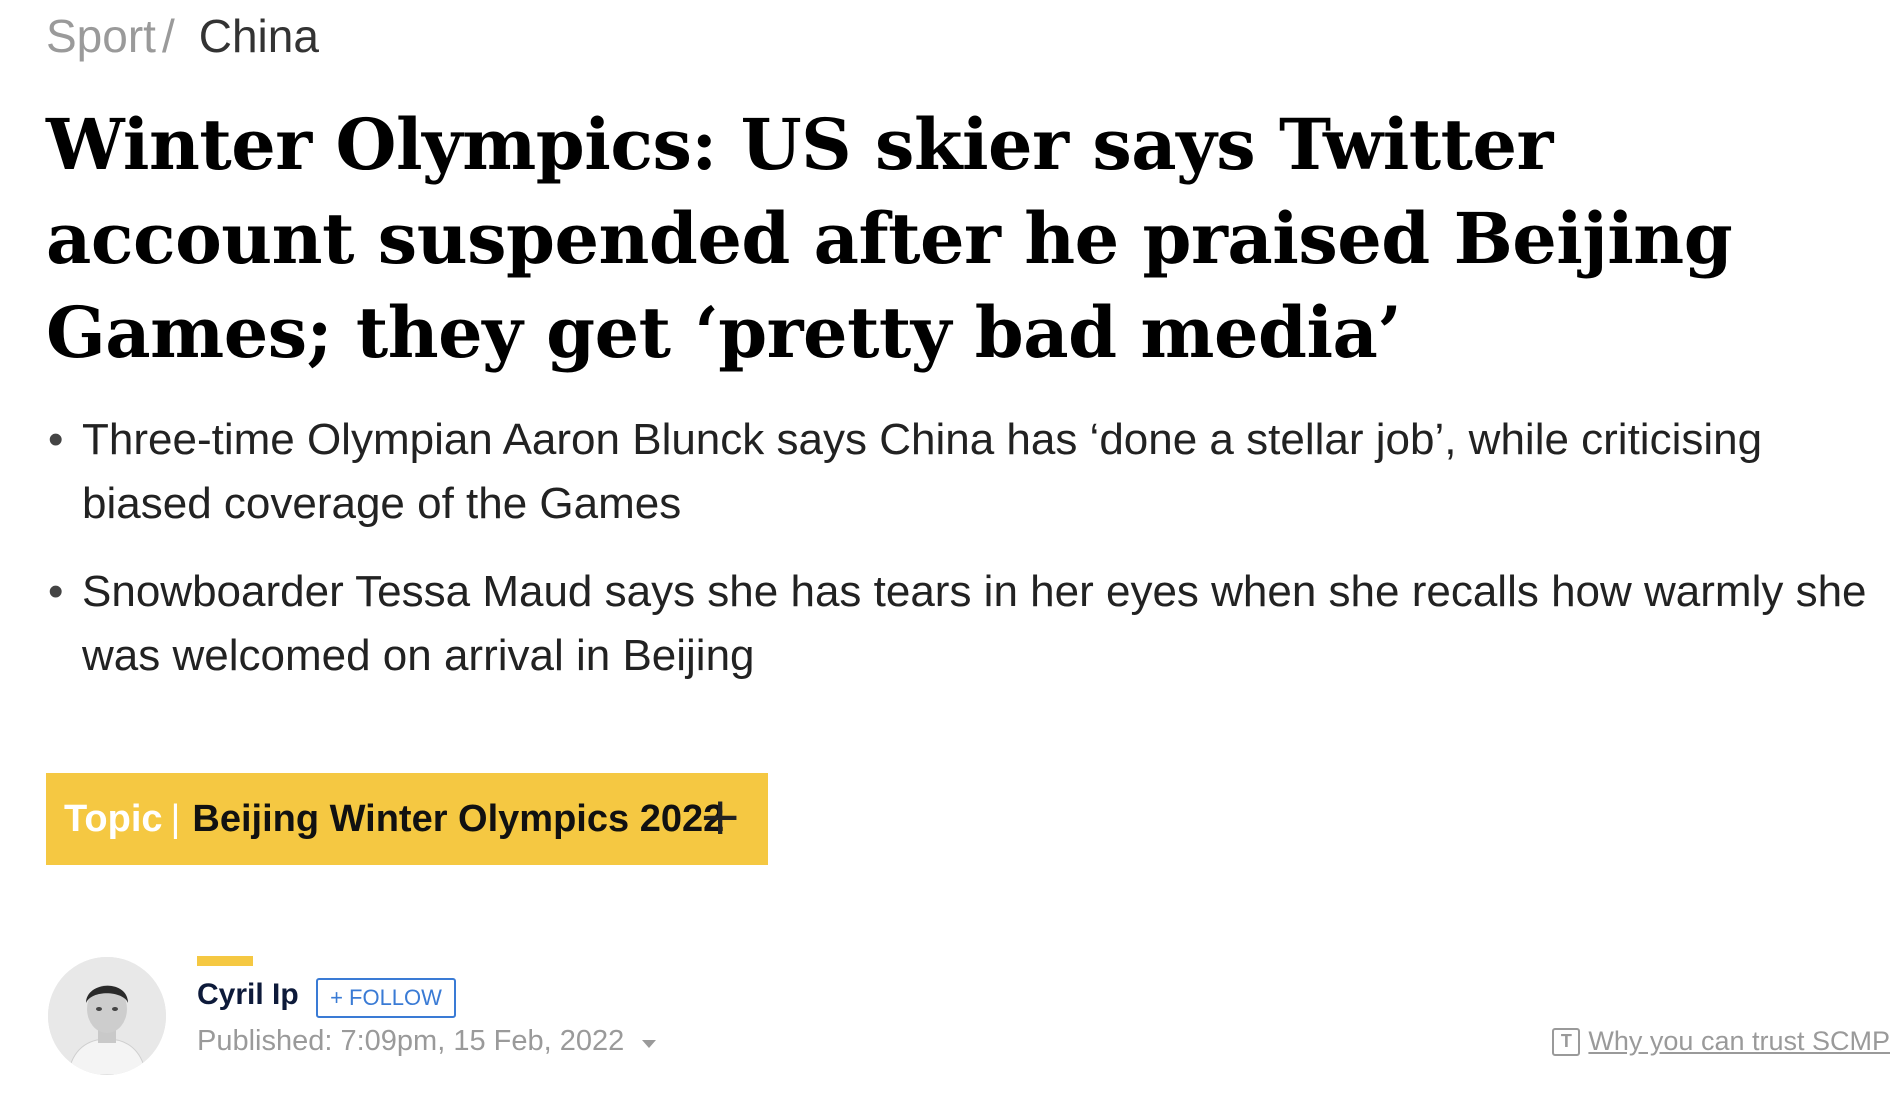 The height and width of the screenshot is (1093, 1892). What do you see at coordinates (248, 995) in the screenshot?
I see `author-name-link: Cyril Ip` at bounding box center [248, 995].